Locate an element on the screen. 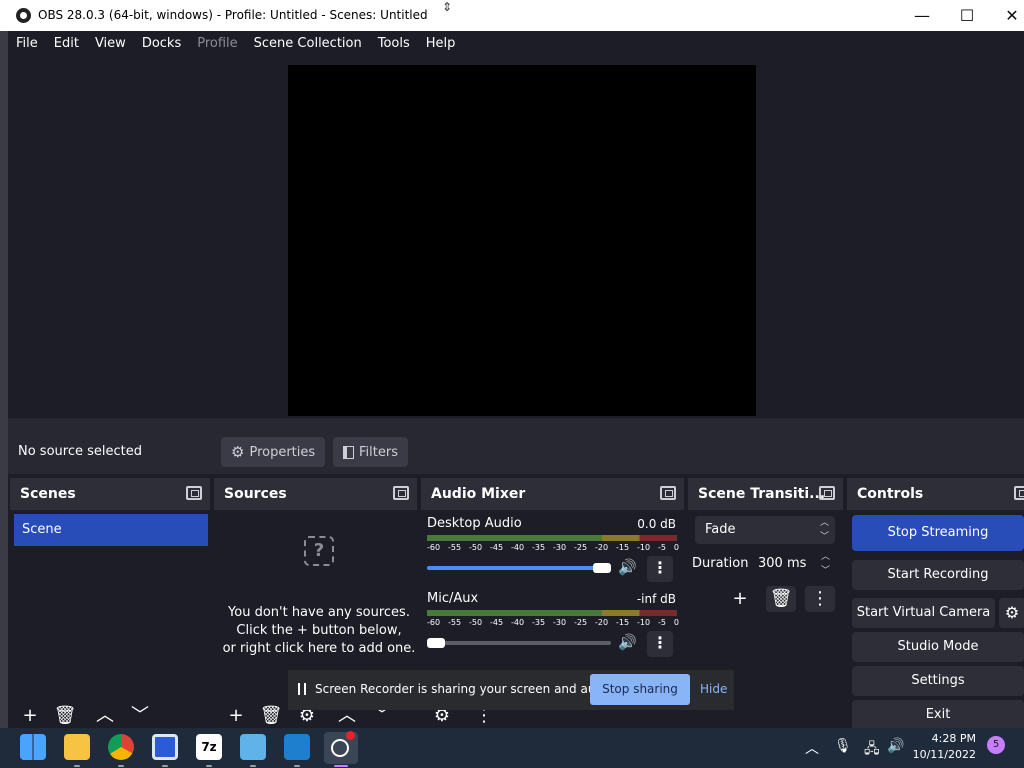 This screenshot has height=768, width=1024. remove-source-button: 🗑 is located at coordinates (271, 716).